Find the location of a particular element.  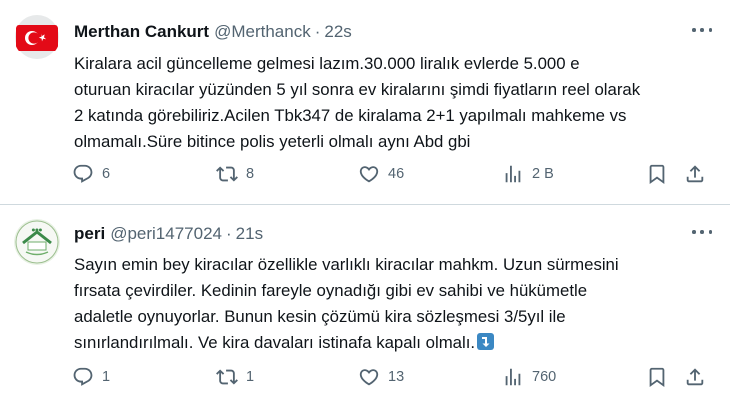

timestamp: 21s is located at coordinates (249, 234).